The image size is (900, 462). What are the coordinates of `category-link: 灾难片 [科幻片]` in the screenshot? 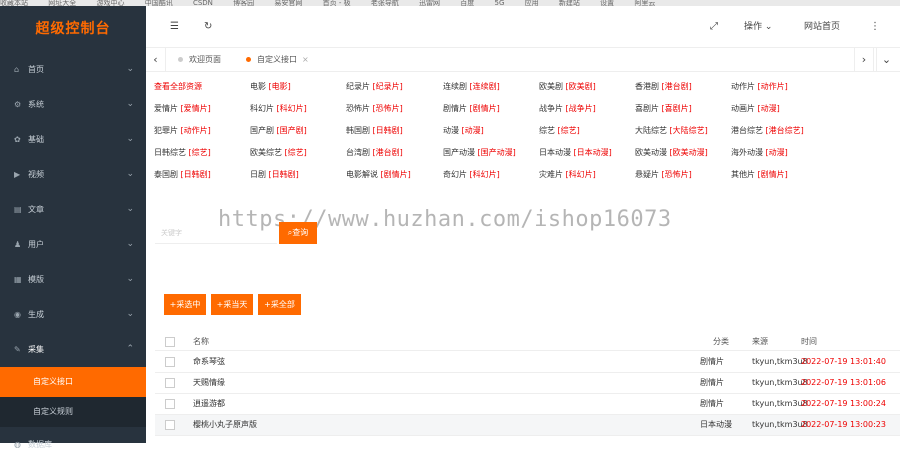 It's located at (567, 175).